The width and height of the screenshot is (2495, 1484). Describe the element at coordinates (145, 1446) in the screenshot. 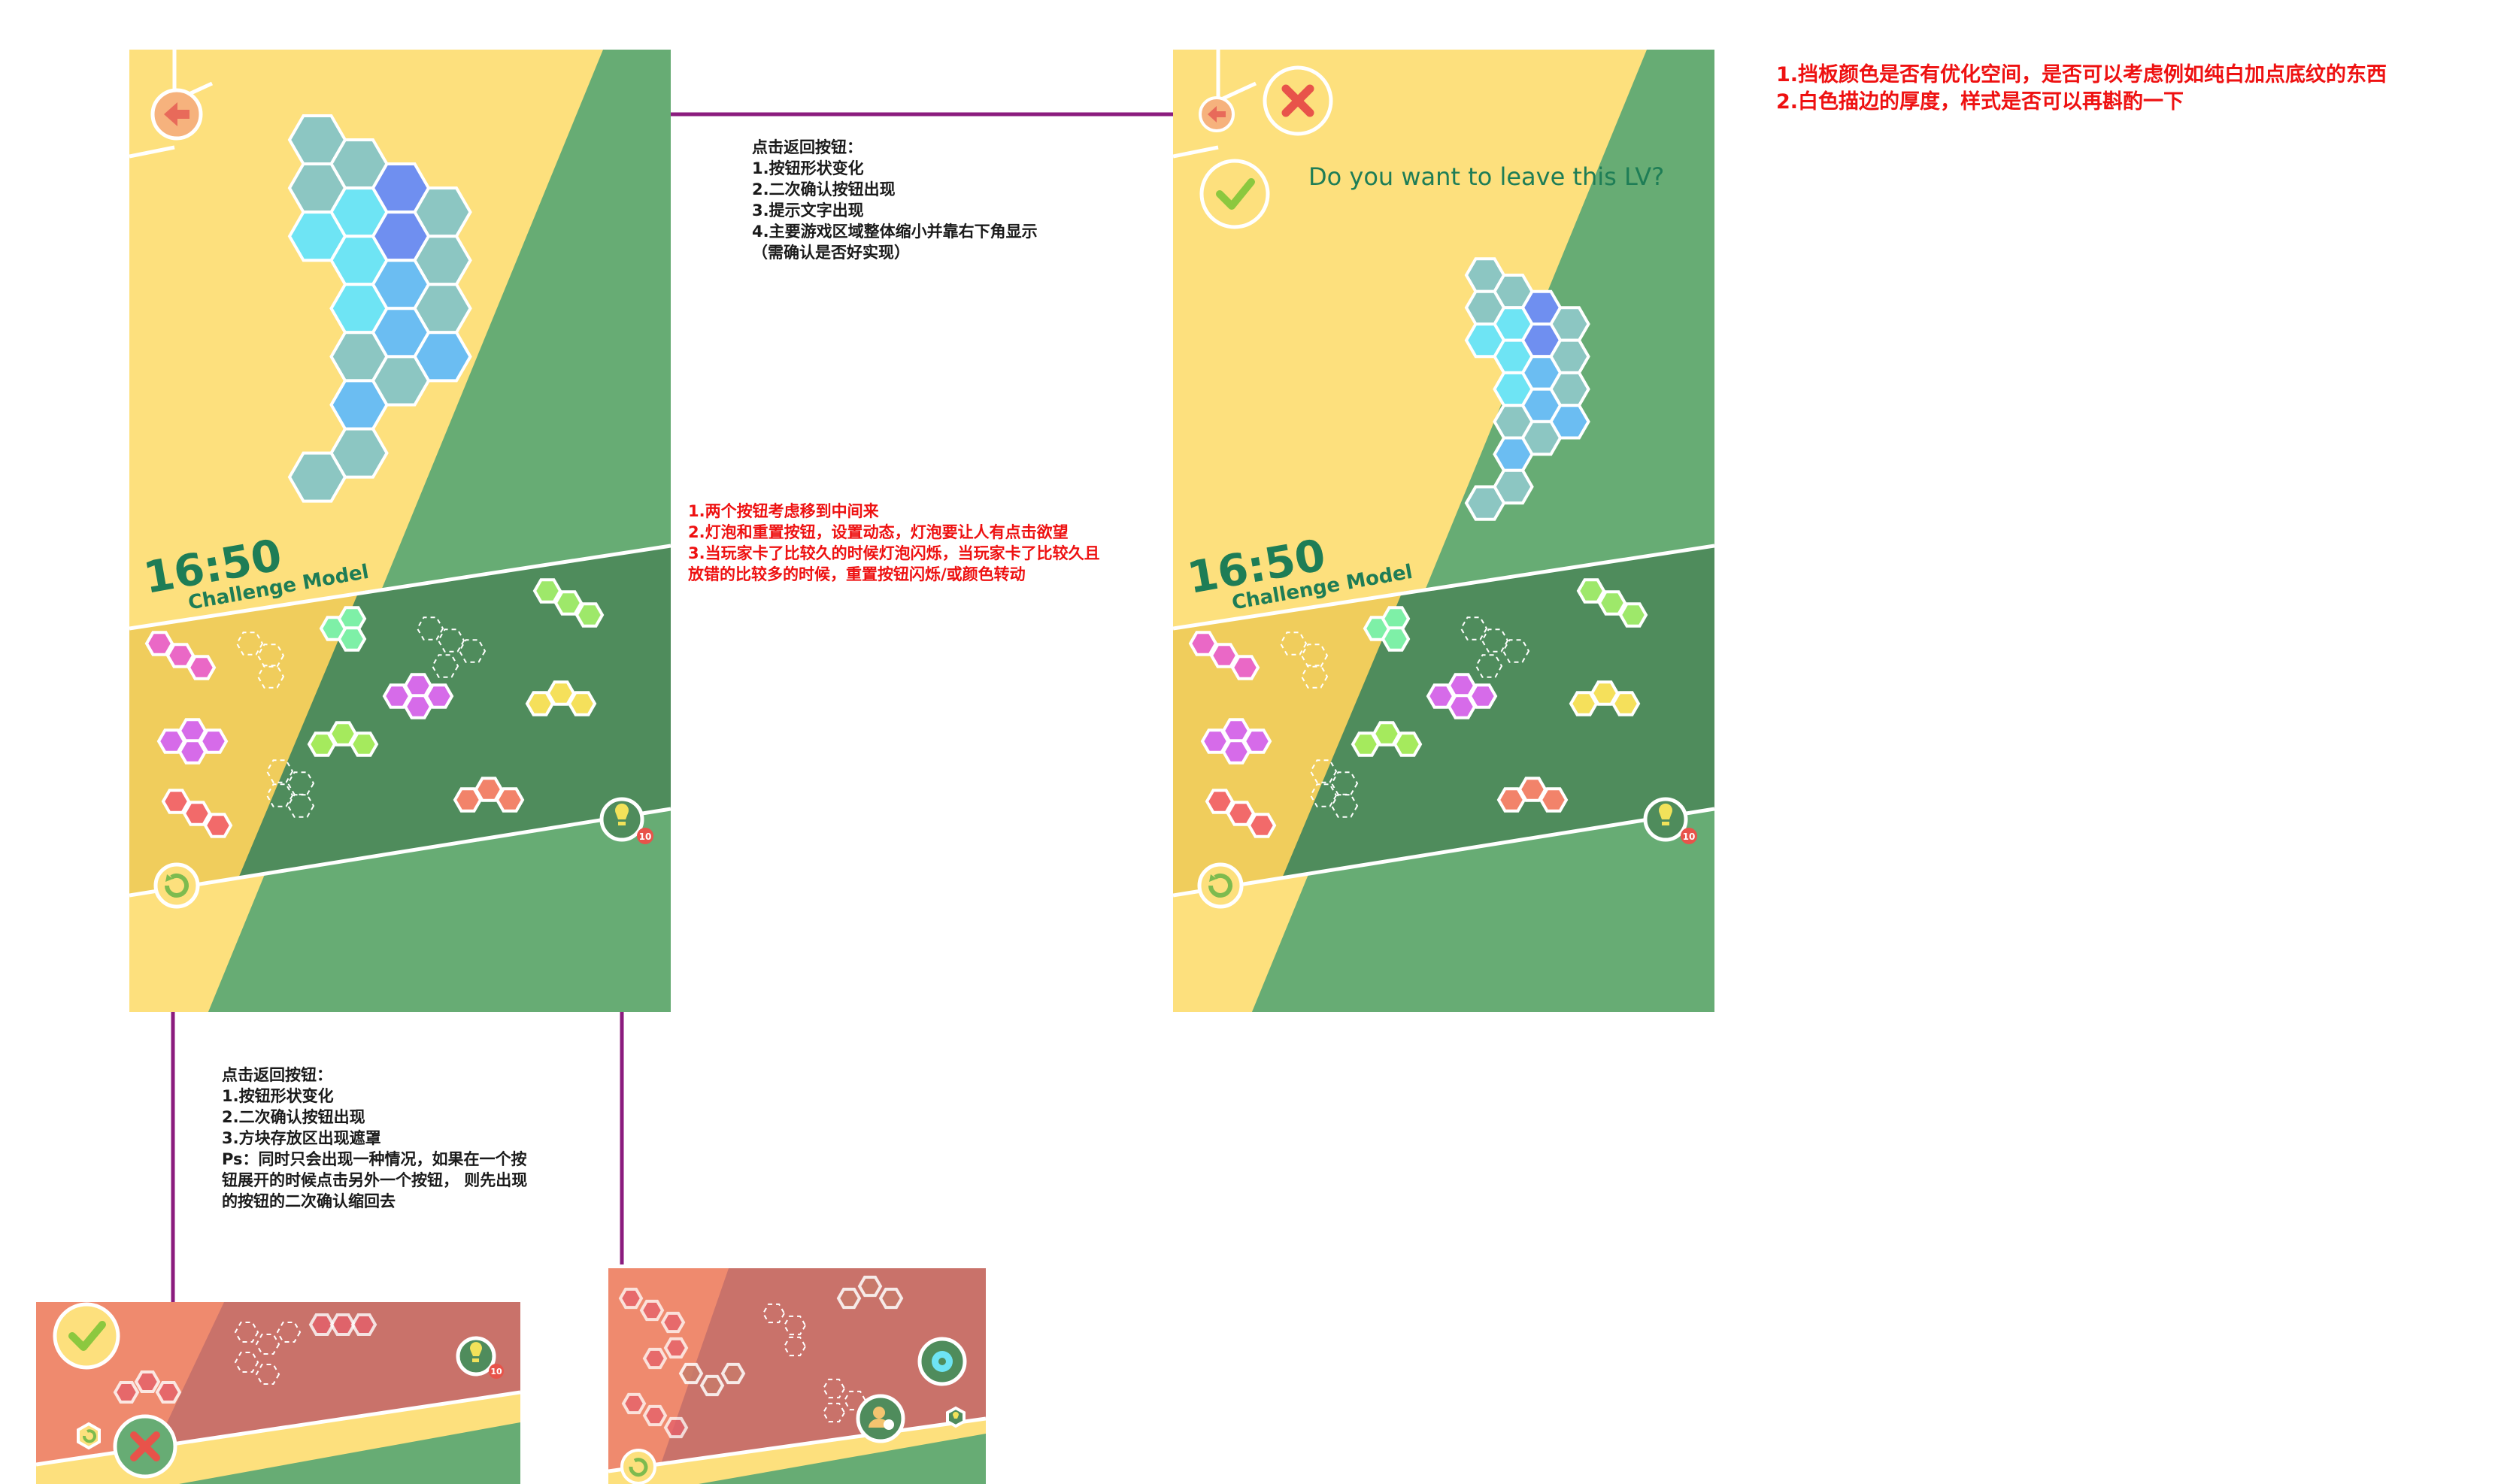

I see `cancel-reset-button` at that location.